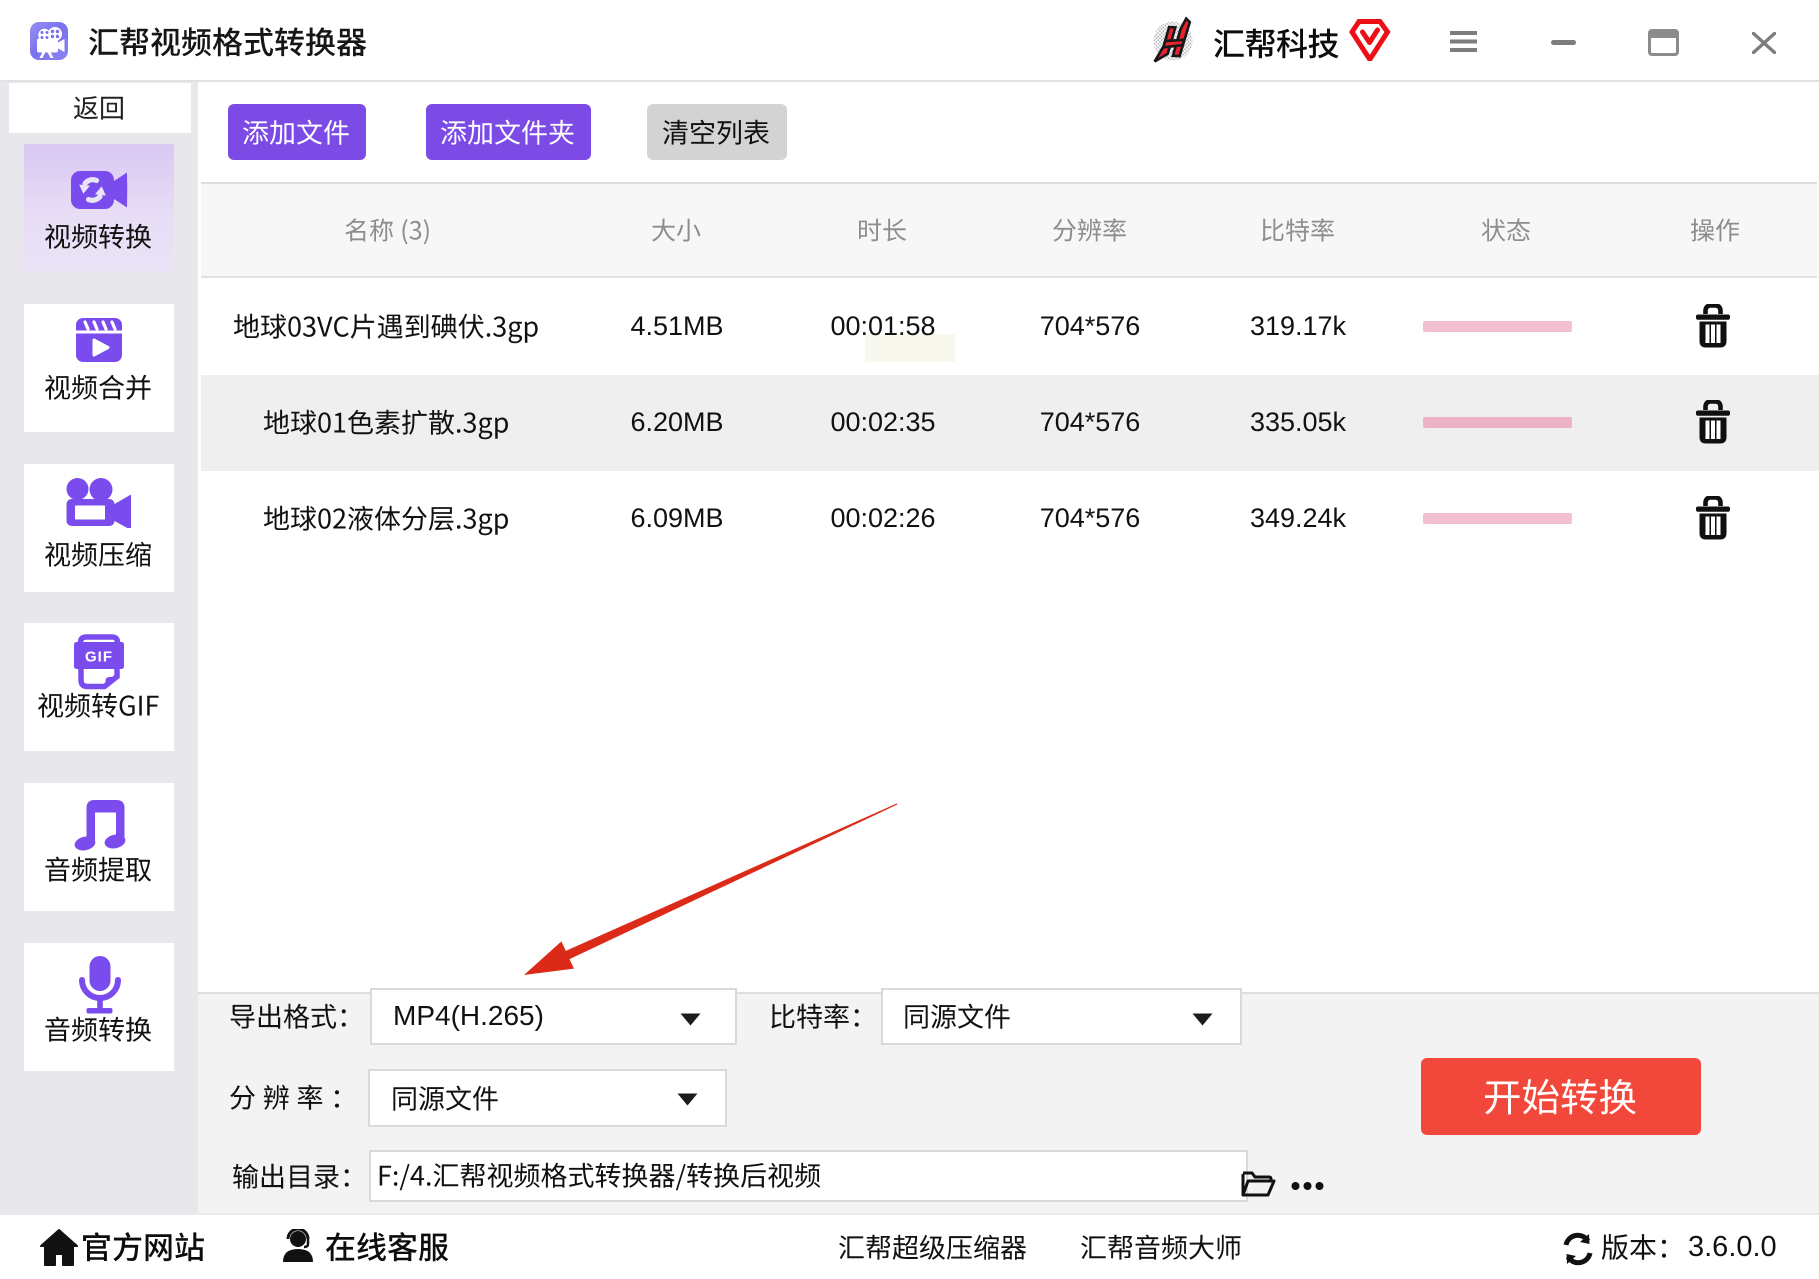  What do you see at coordinates (99, 657) in the screenshot?
I see `svg-text: GIF` at bounding box center [99, 657].